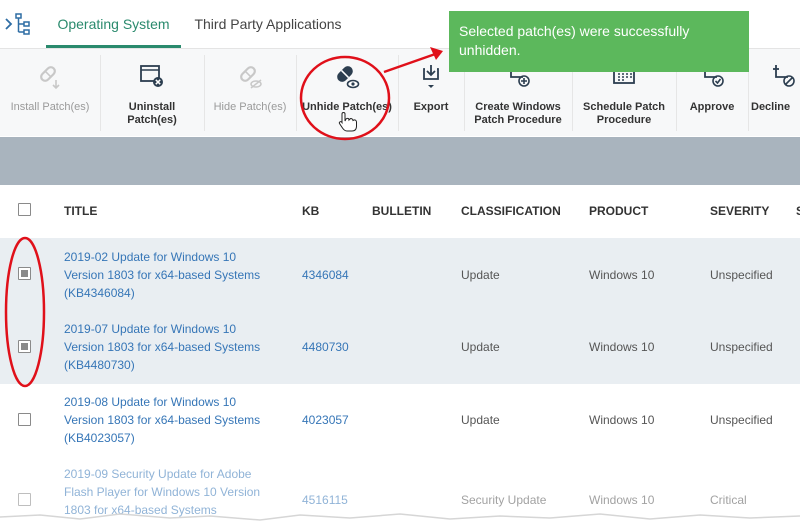 This screenshot has width=800, height=527. I want to click on create-label-line1: Create Windows, so click(518, 107).